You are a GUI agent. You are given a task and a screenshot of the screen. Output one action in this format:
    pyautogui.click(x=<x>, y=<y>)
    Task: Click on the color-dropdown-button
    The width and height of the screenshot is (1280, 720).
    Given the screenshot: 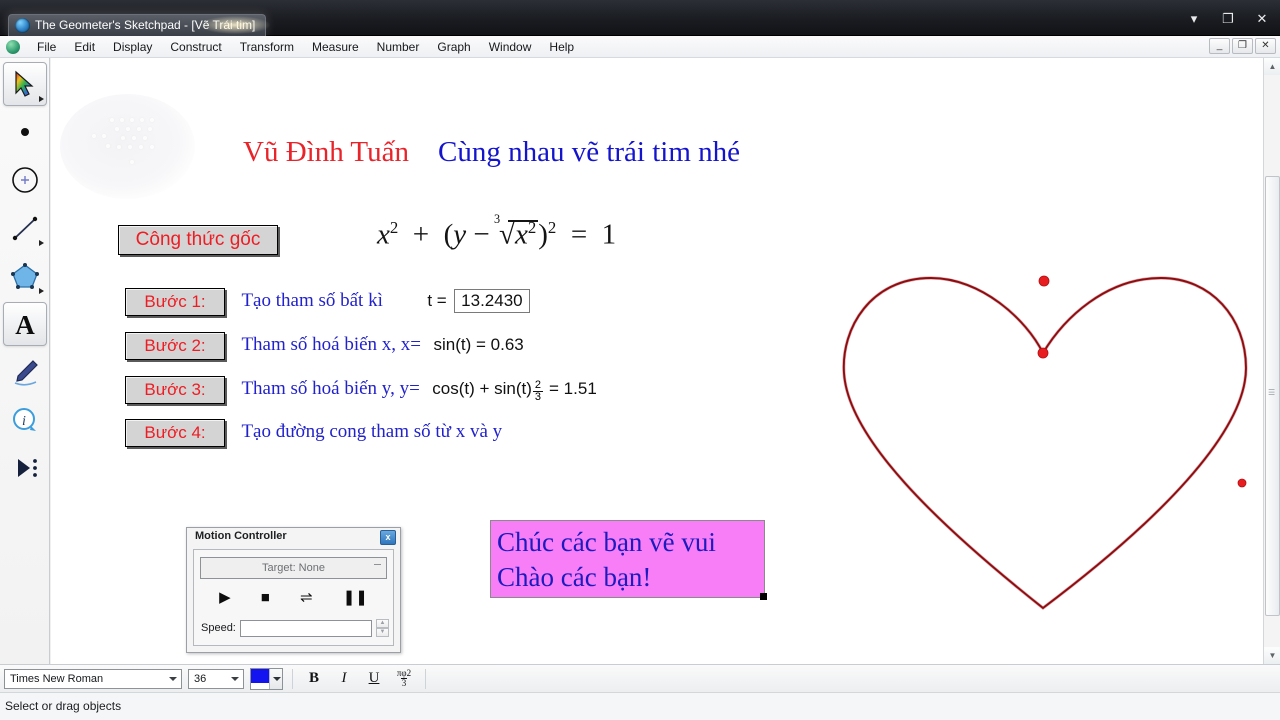 What is the action you would take?
    pyautogui.click(x=275, y=678)
    